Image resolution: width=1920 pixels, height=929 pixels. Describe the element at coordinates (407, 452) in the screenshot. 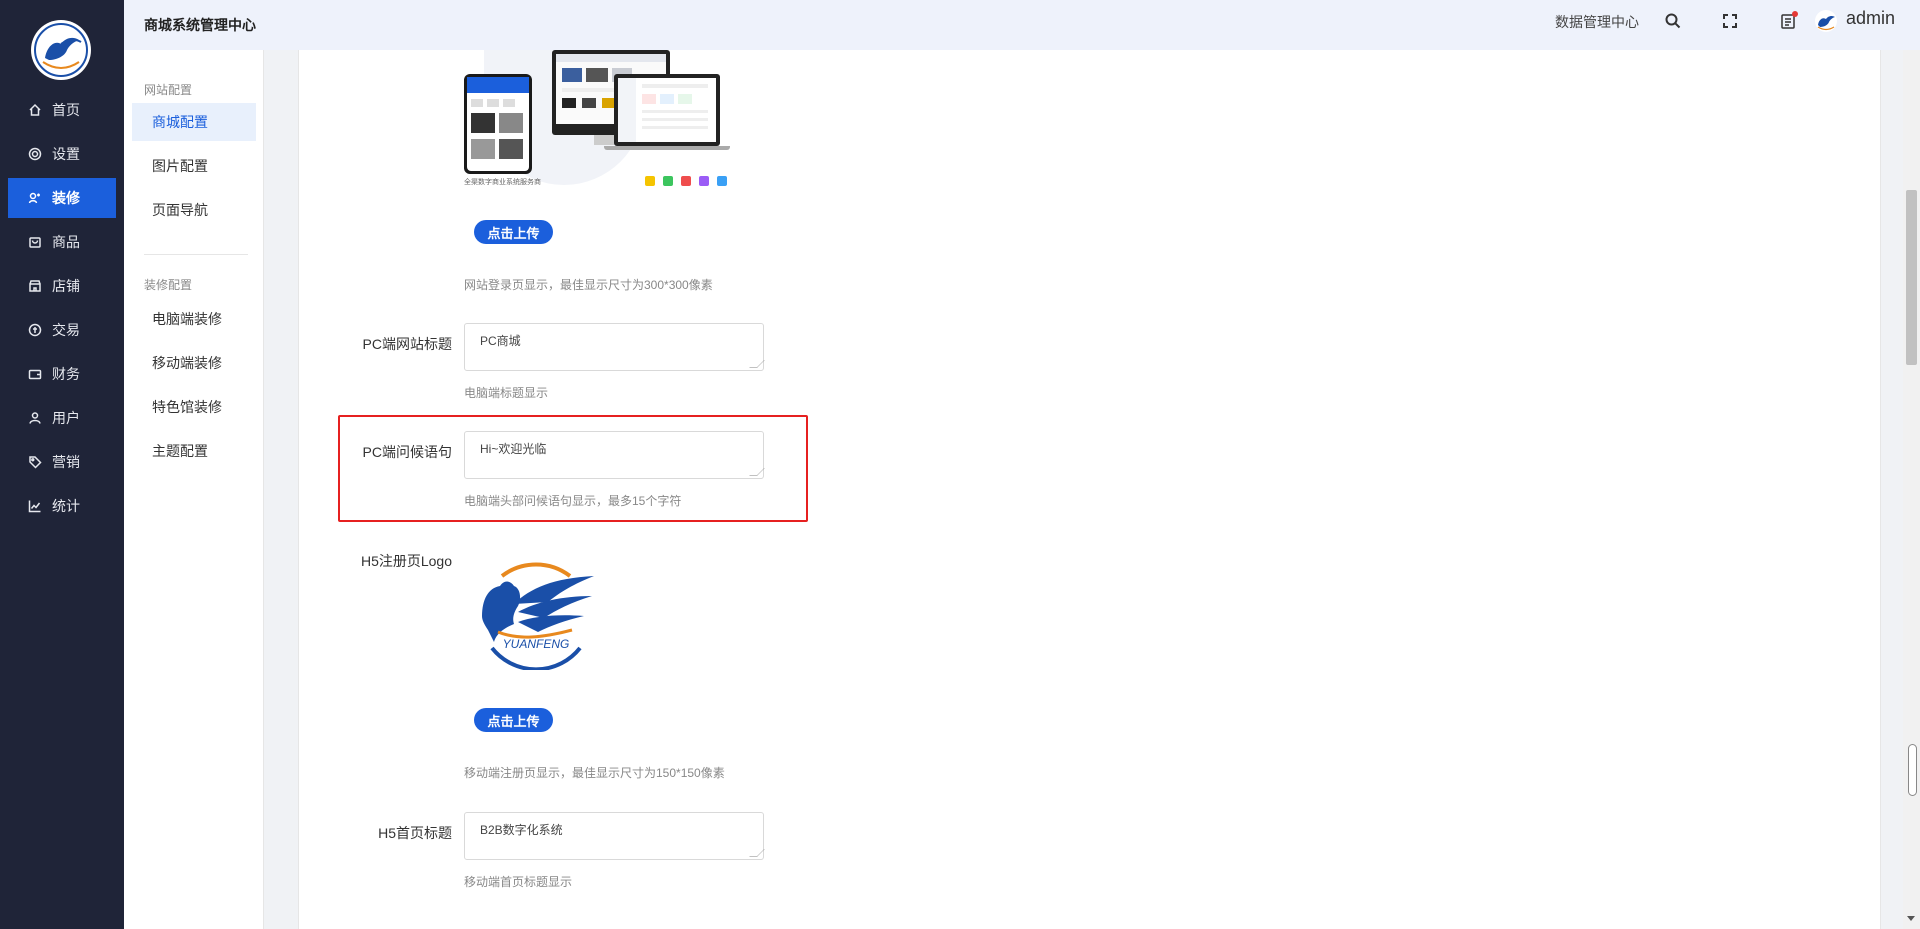

I see `pc-greeting-label: PC端问候语句` at that location.